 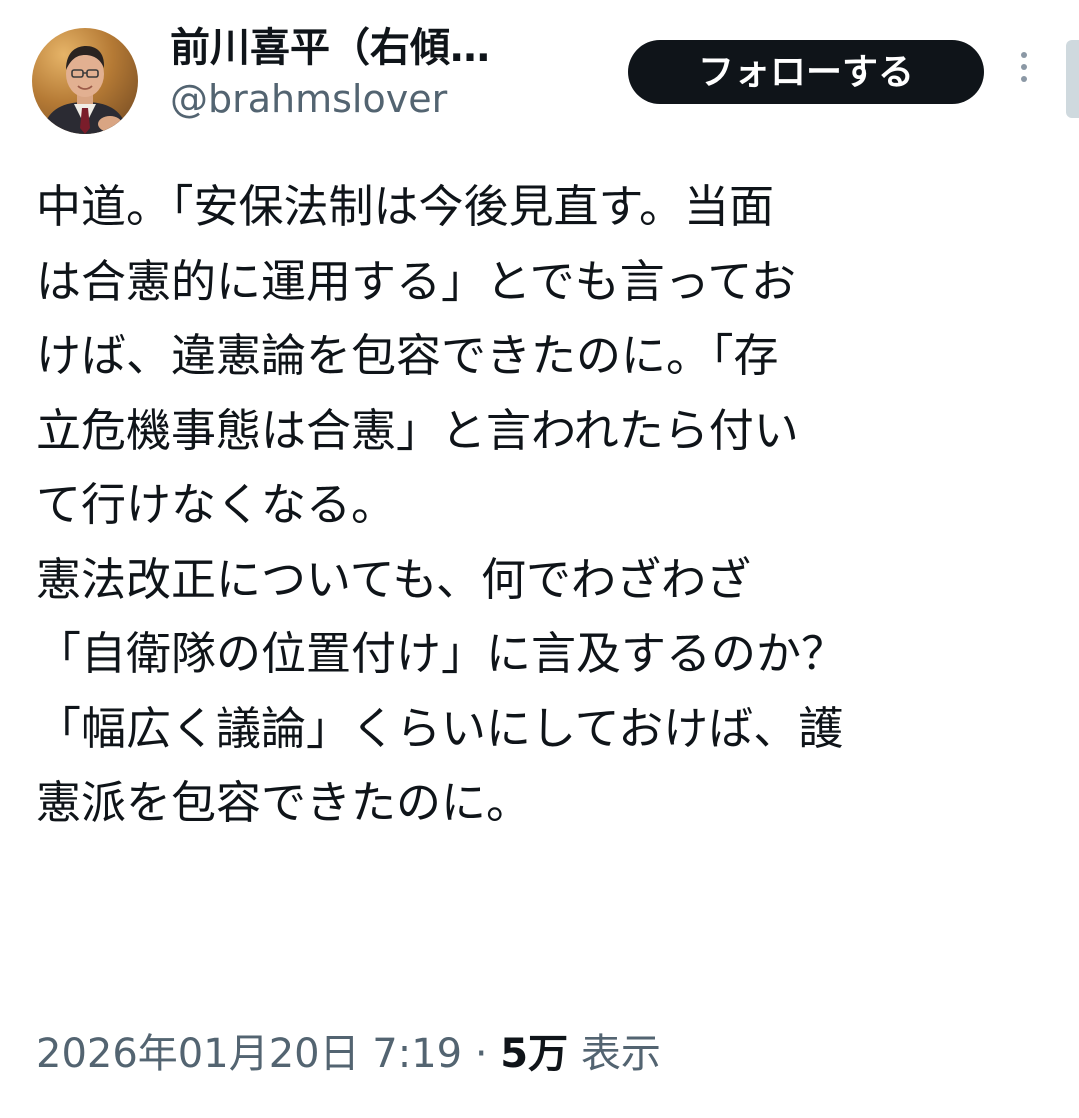 I want to click on tweet-text-line: 立危機事態は合憲」と言われたら付い, so click(x=417, y=430).